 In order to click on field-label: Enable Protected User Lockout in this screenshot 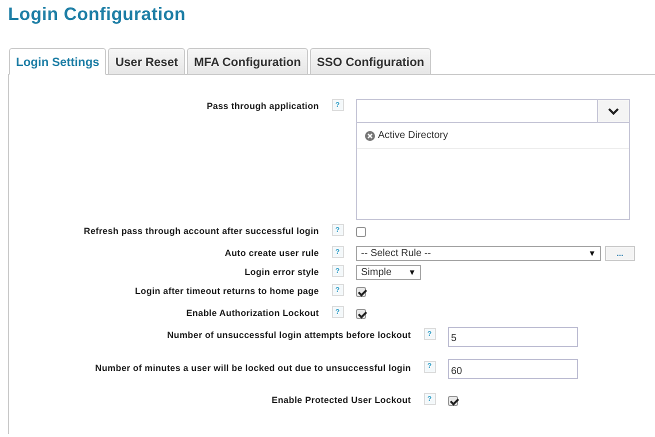, I will do `click(340, 399)`.